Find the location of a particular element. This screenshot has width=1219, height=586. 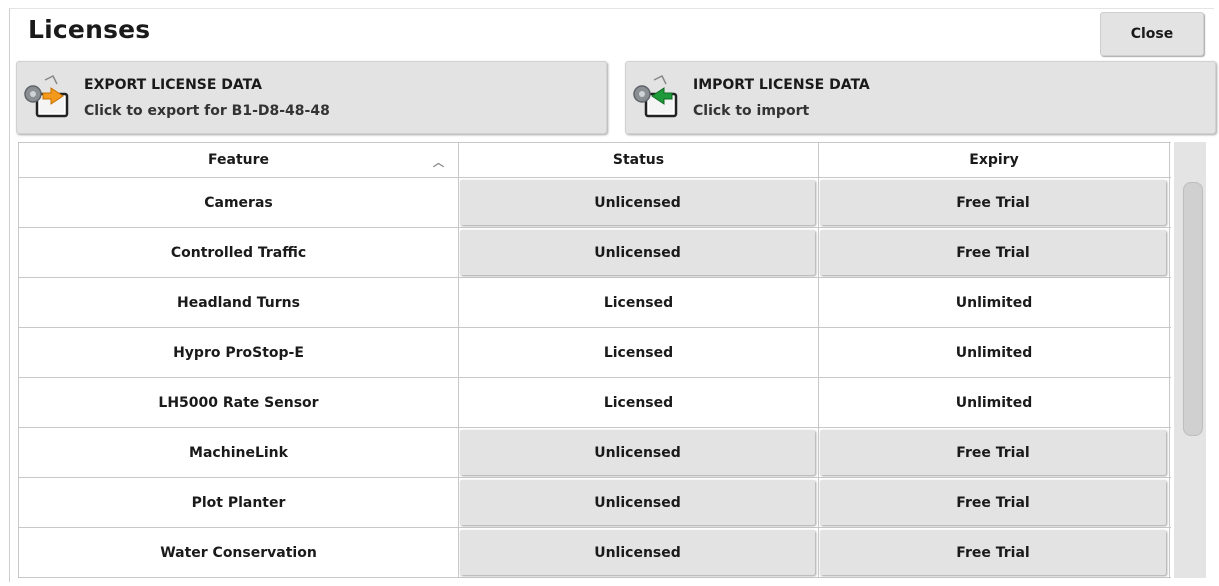

column-header-expiry: Expiry is located at coordinates (994, 160).